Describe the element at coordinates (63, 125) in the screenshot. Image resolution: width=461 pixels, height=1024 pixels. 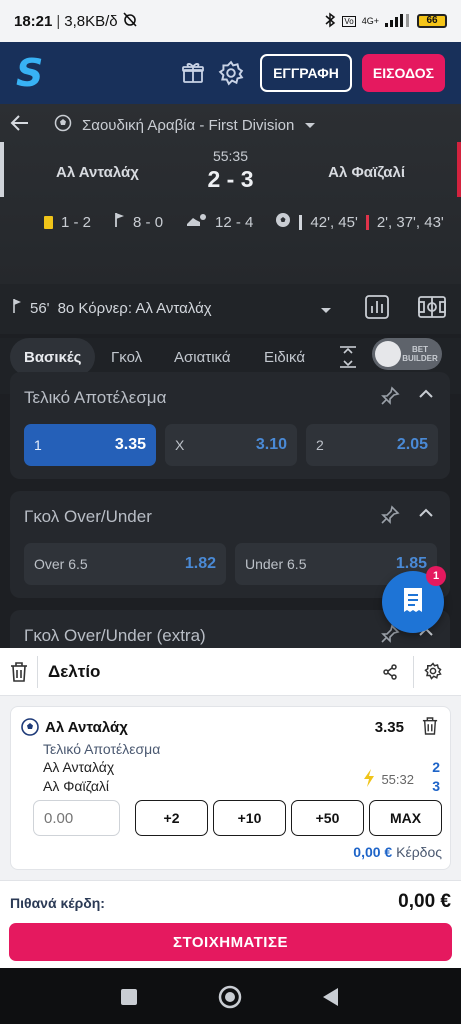
I see `soccer-ball-icon` at that location.